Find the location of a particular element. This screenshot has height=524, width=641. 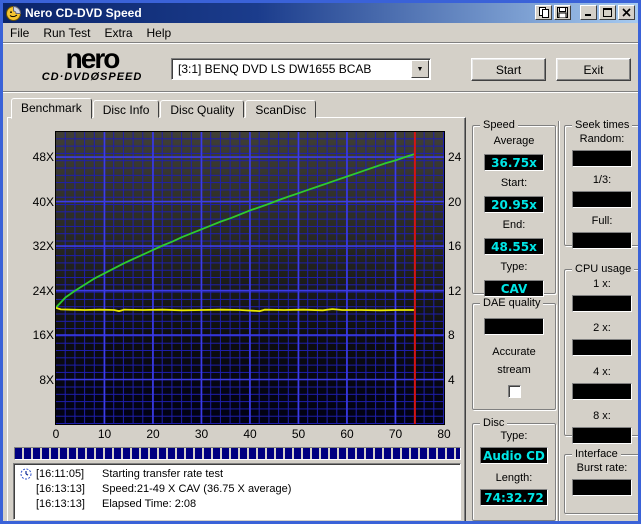

speed-average-value: 36.75x is located at coordinates (514, 162).